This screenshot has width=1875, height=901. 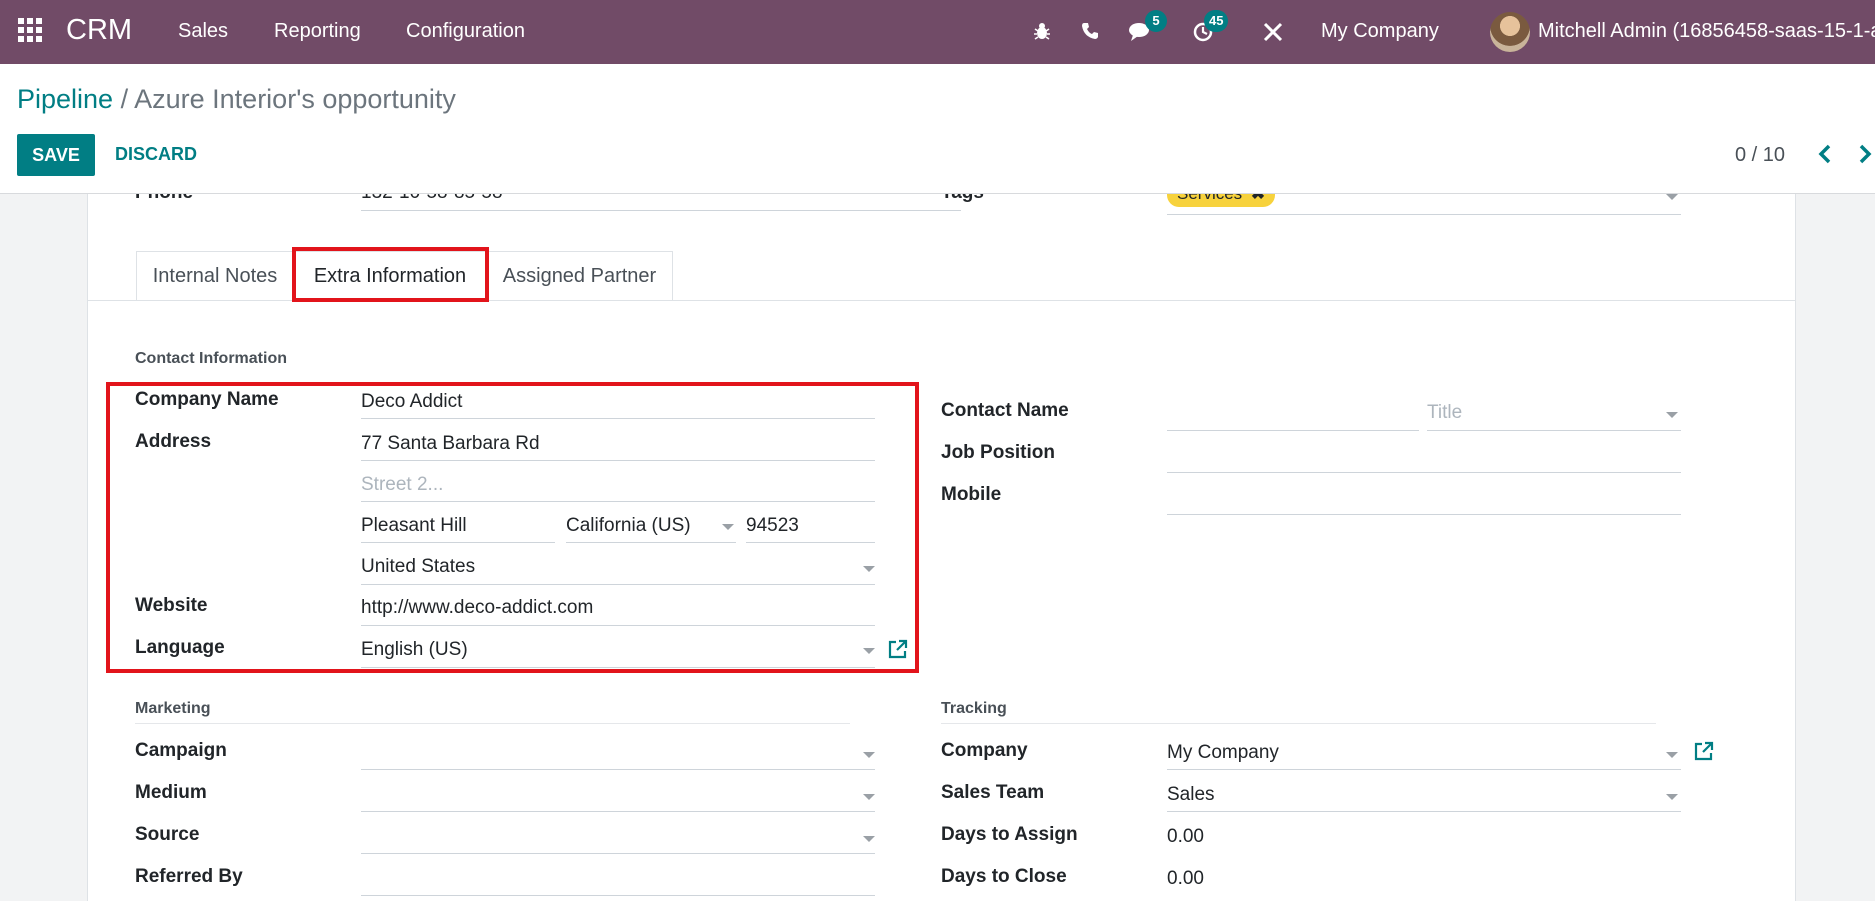 I want to click on street-field: 77 Santa Barbara Rd, so click(x=450, y=444).